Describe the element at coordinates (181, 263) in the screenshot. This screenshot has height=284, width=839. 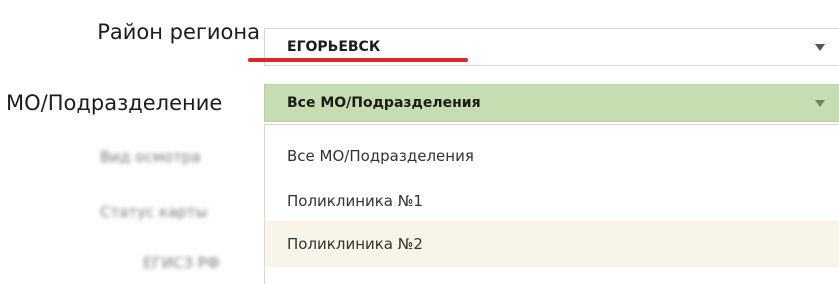
I see `blurred-label-egisz: ЕГИСЗ РФ` at that location.